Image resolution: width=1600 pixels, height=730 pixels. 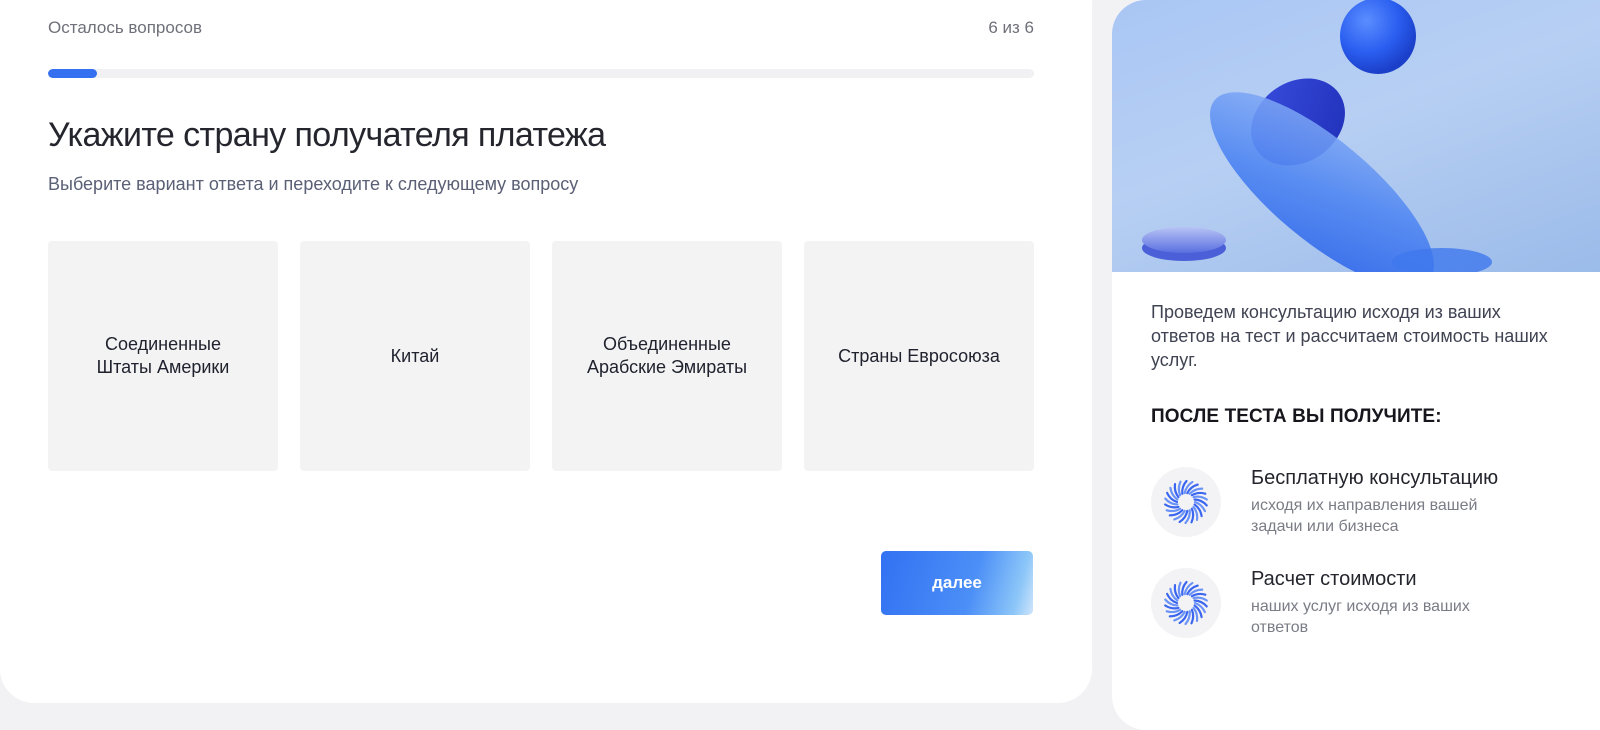 I want to click on option-label: Объединенные Арабские Эмираты, so click(x=667, y=355).